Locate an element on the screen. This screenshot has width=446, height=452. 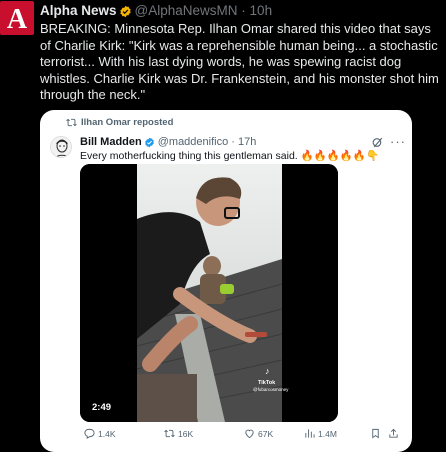
like-button: 67K is located at coordinates (258, 433).